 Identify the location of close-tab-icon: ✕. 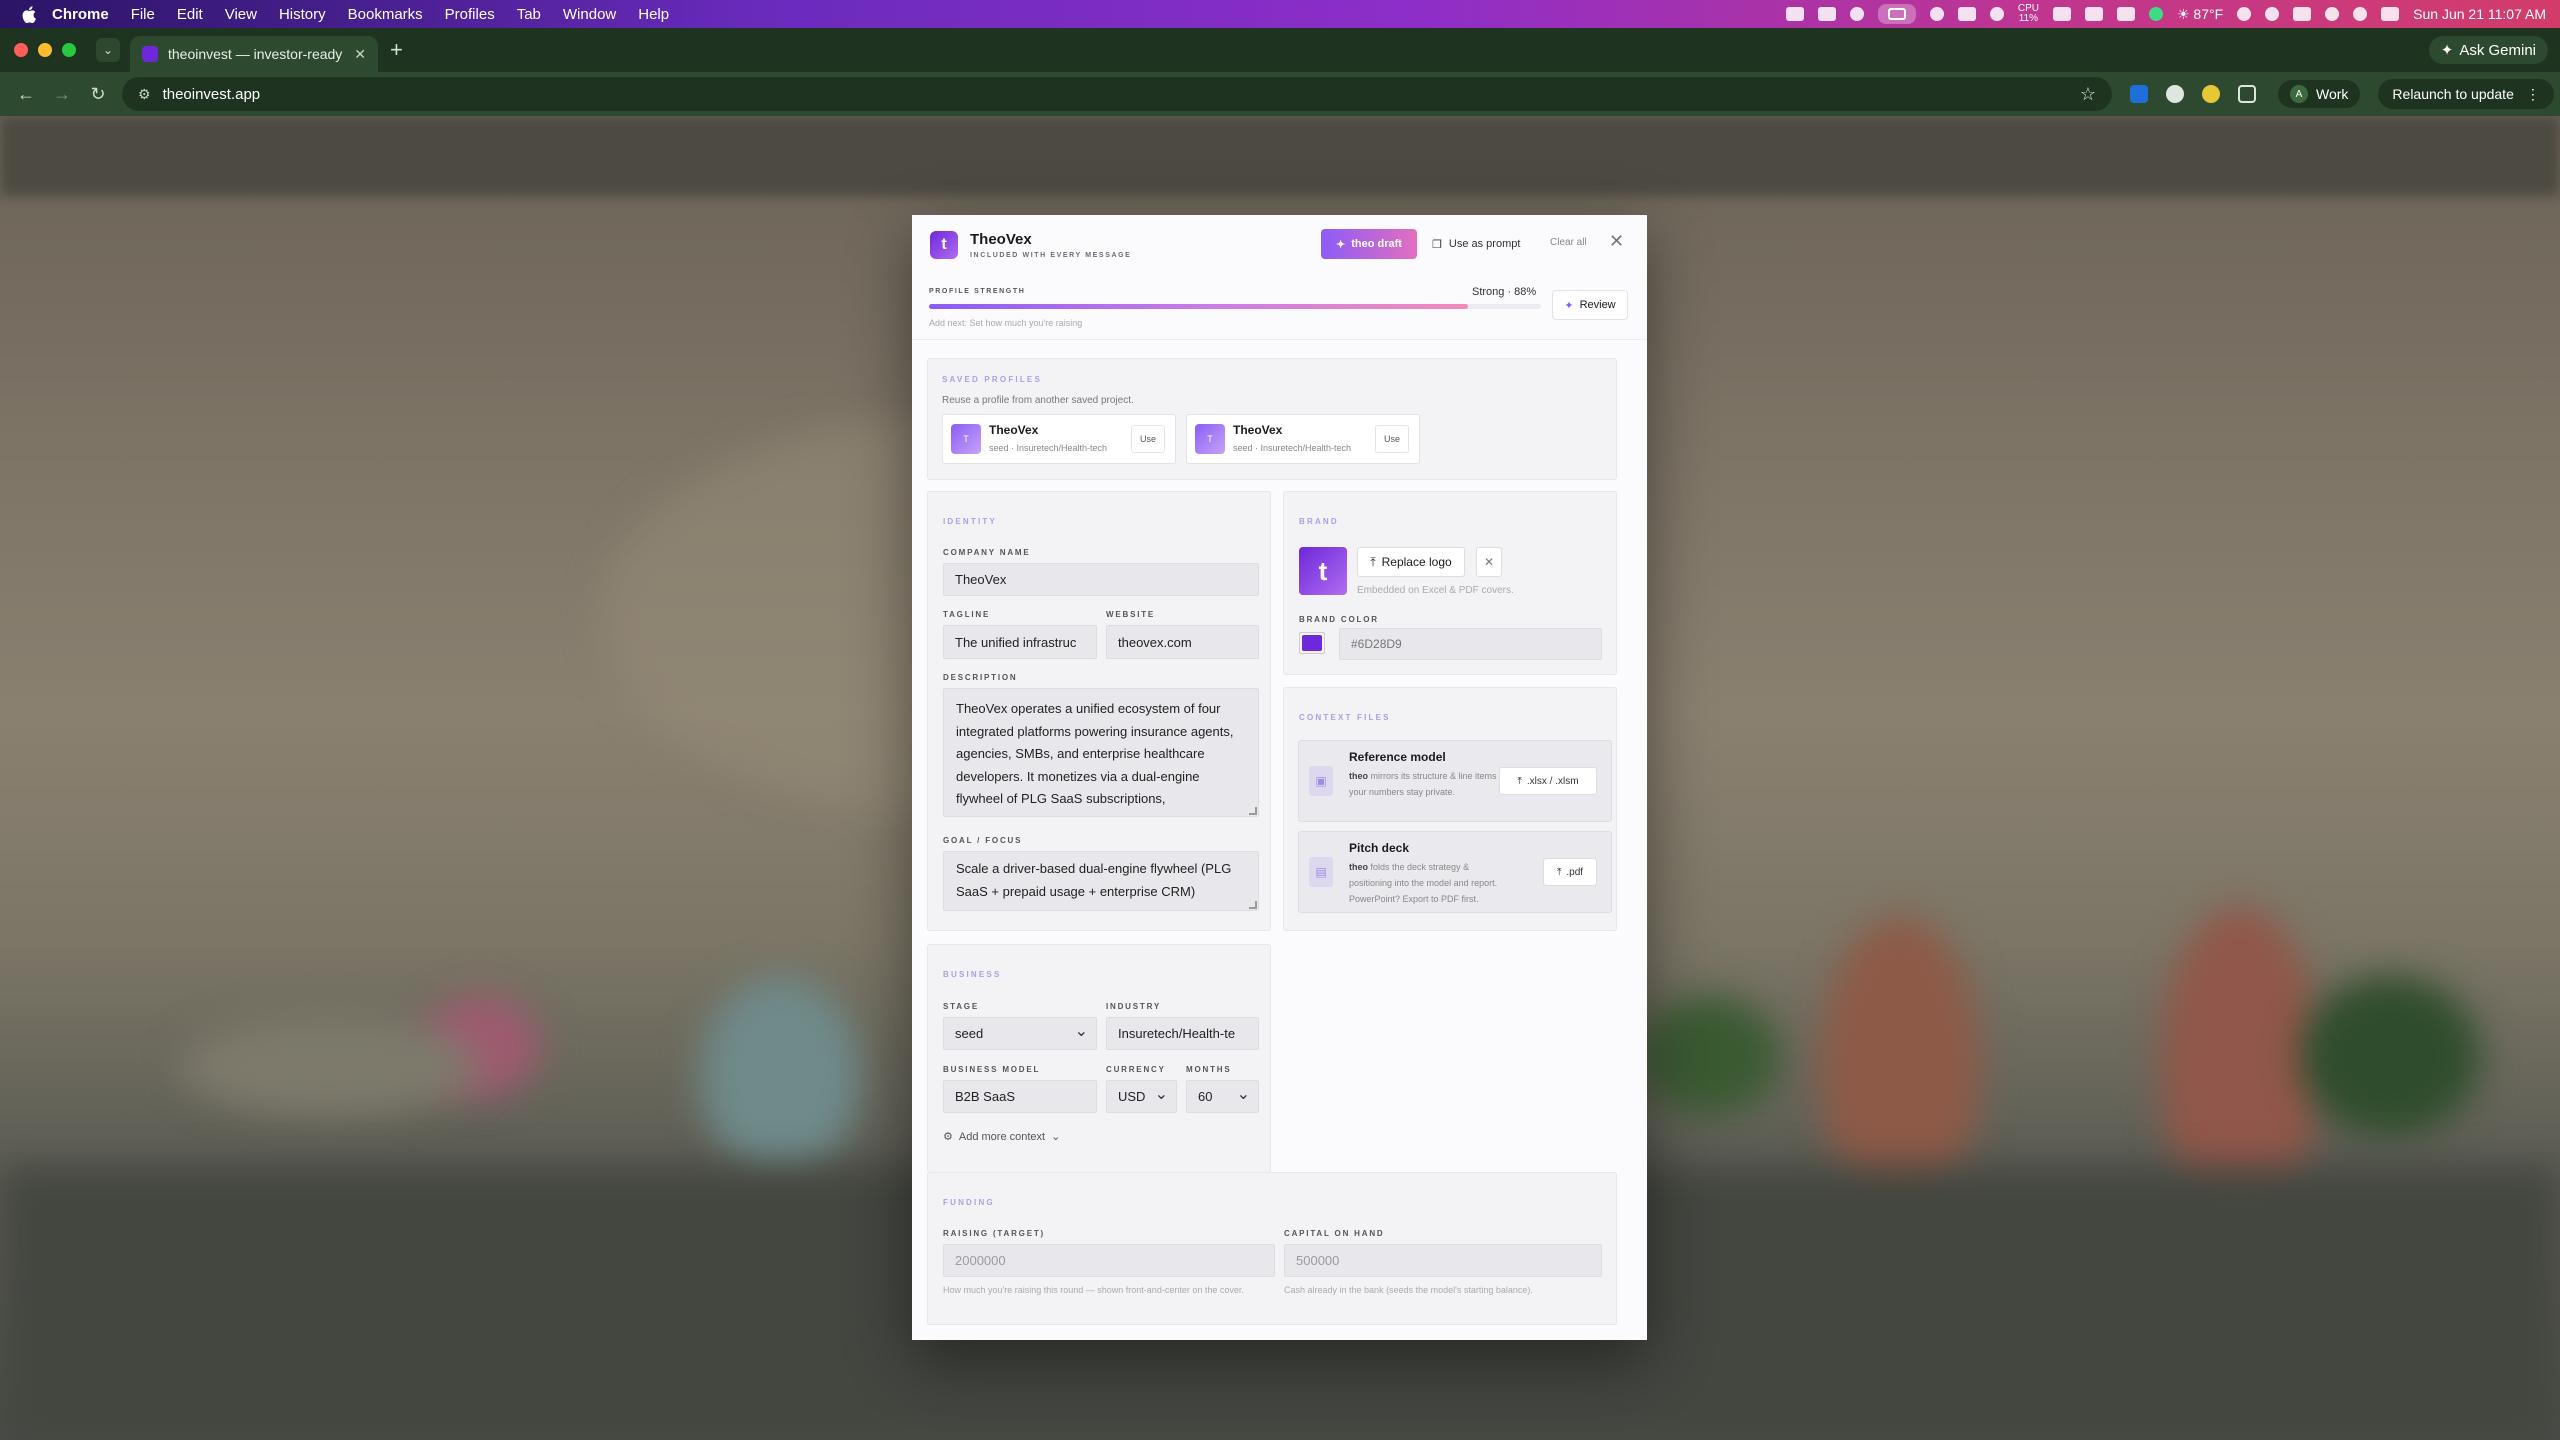
(360, 54).